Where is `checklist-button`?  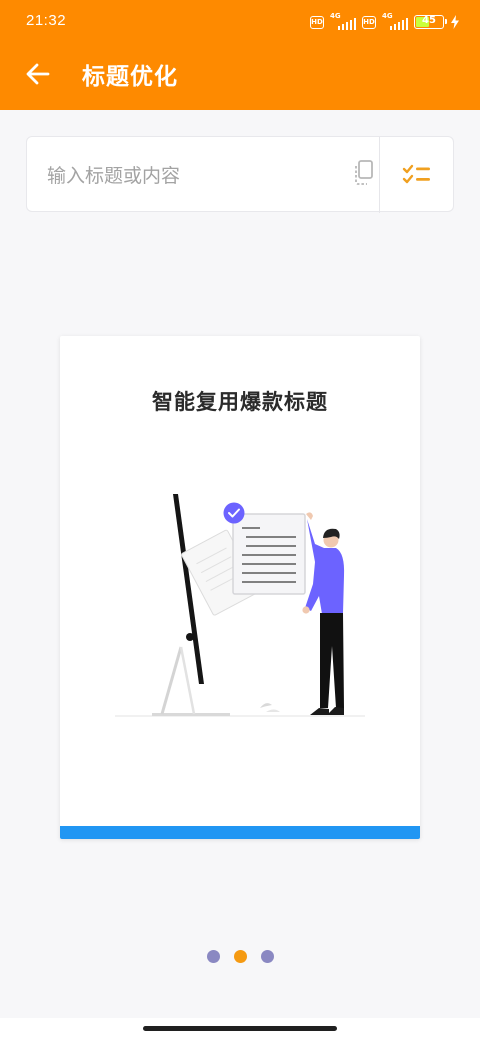
checklist-button is located at coordinates (417, 175).